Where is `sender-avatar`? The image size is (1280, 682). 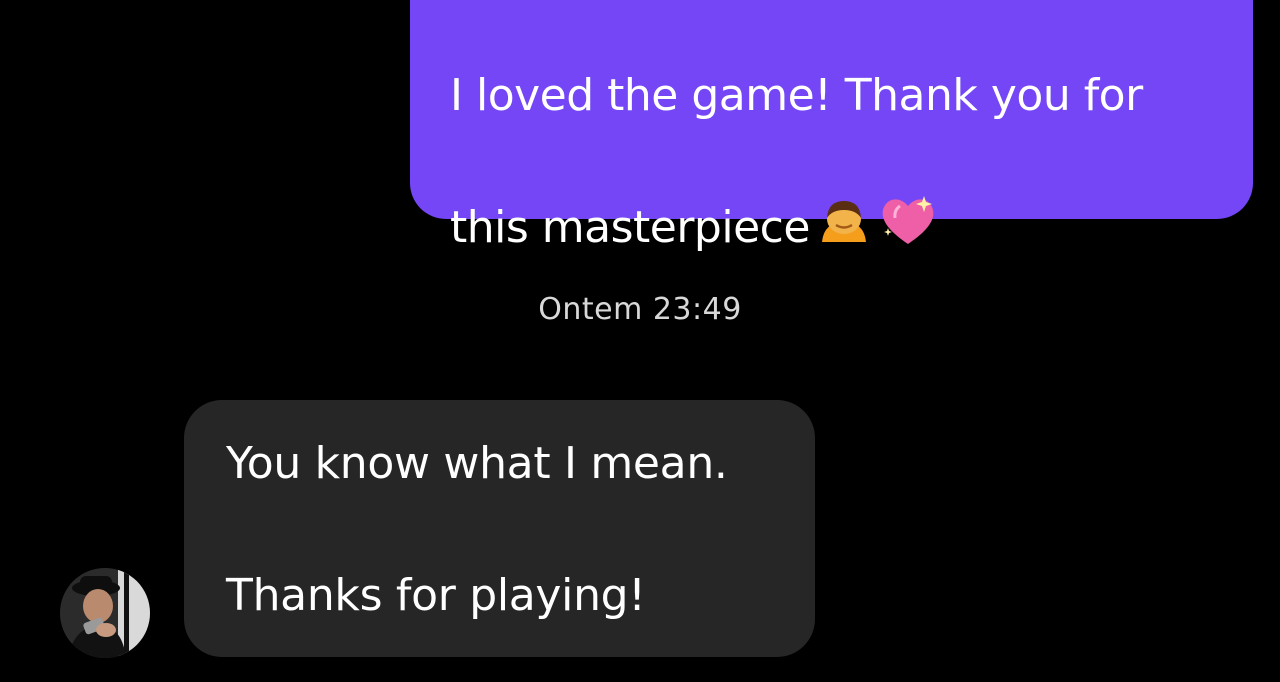
sender-avatar is located at coordinates (105, 613).